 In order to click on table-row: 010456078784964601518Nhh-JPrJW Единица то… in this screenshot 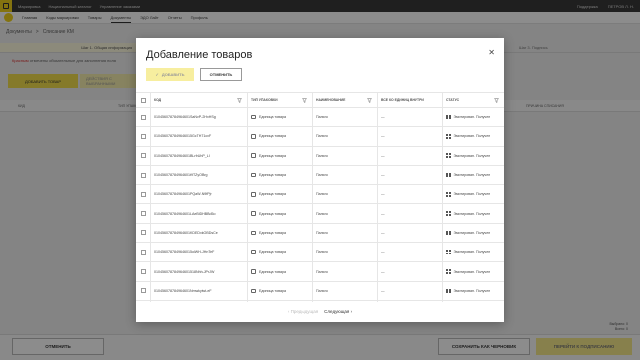, I will do `click(320, 272)`.